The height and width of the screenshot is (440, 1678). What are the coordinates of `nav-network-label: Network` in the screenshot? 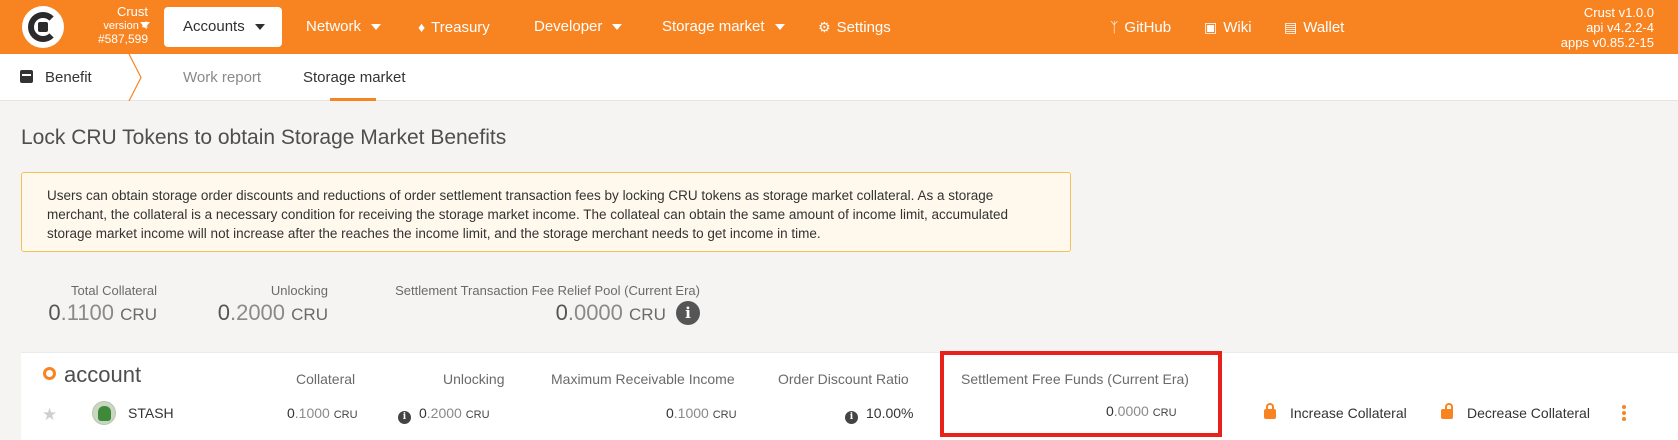 It's located at (334, 26).